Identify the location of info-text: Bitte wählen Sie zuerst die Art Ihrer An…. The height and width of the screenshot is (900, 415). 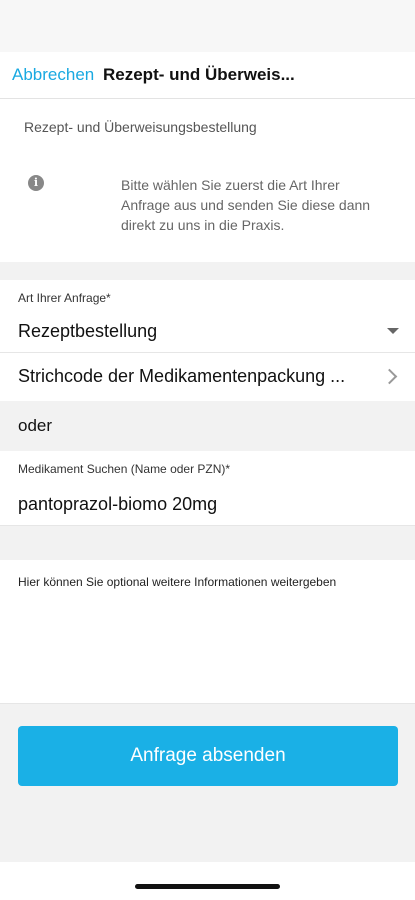
(246, 205).